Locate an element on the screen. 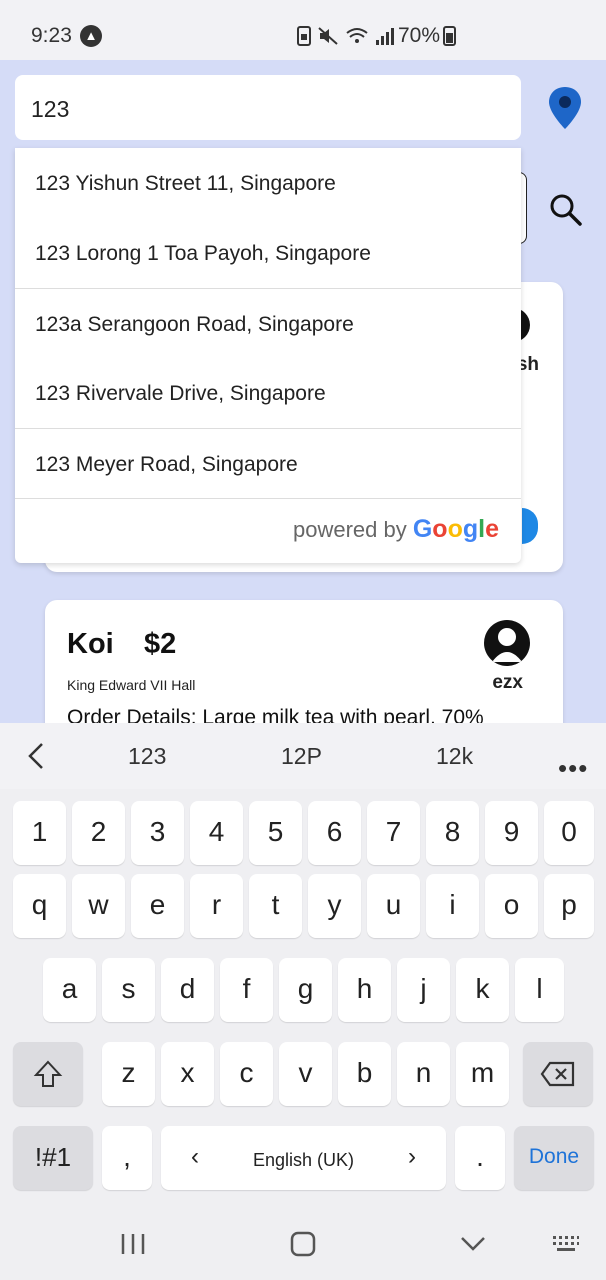 This screenshot has height=1280, width=606. key-m: m is located at coordinates (482, 1074).